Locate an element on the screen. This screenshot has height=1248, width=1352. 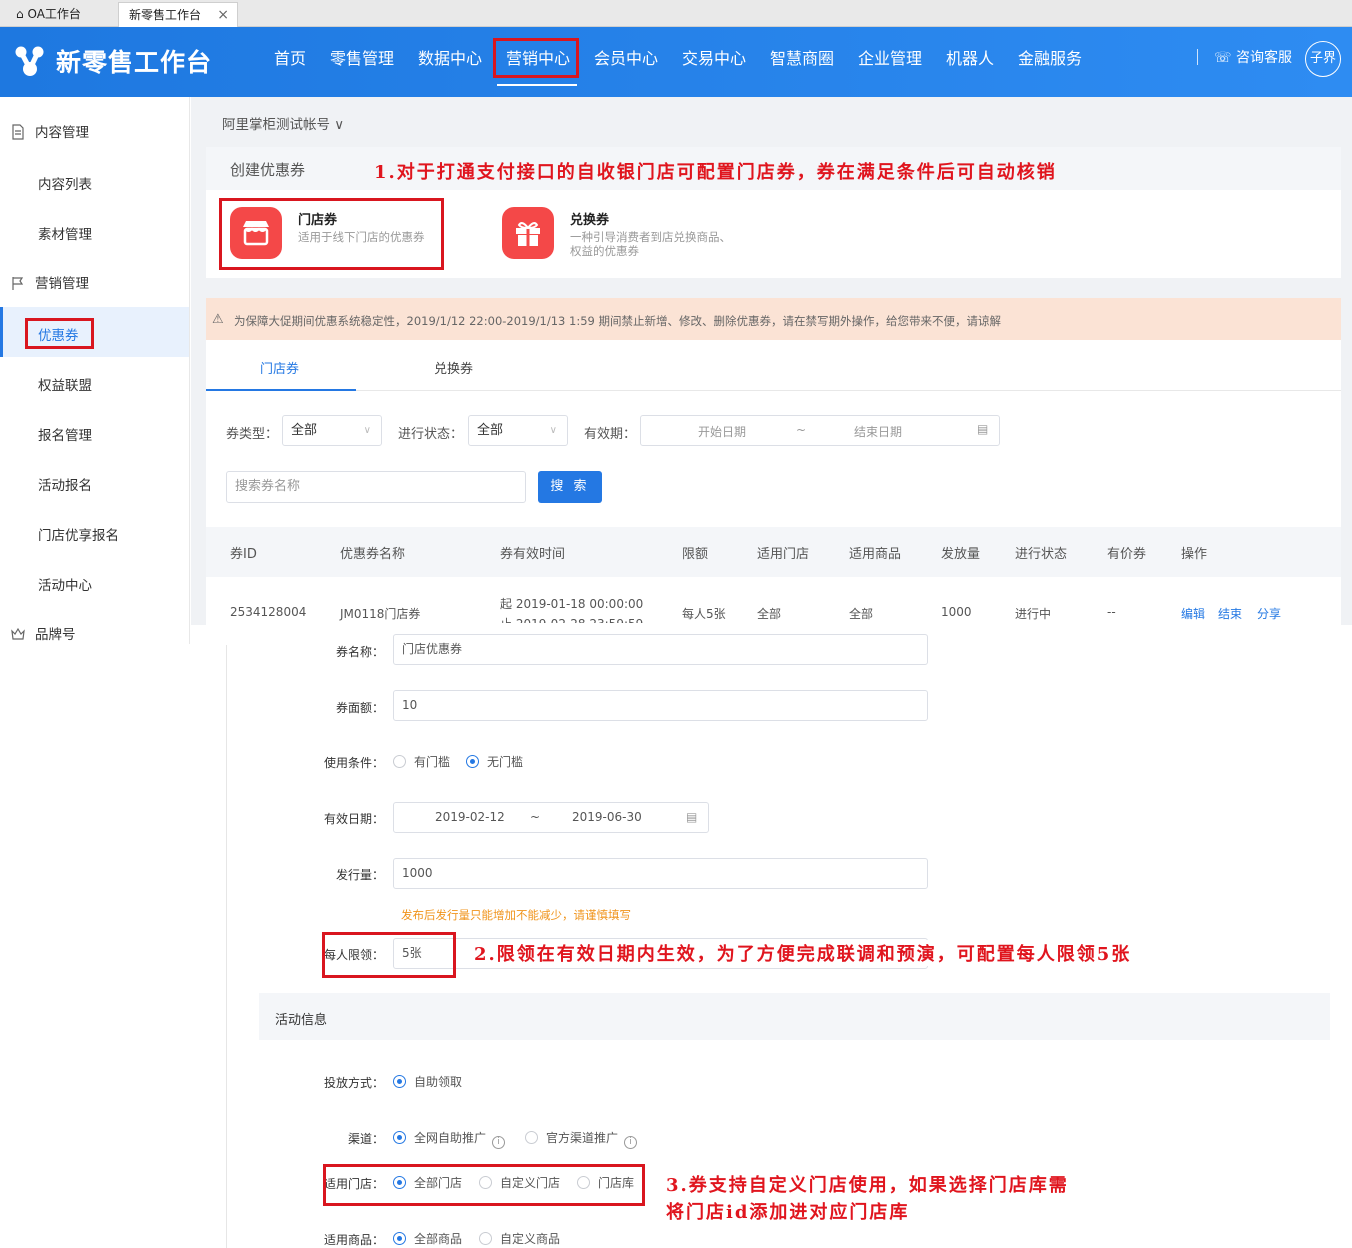
radio-self-claim: 自助领取 is located at coordinates (427, 1081).